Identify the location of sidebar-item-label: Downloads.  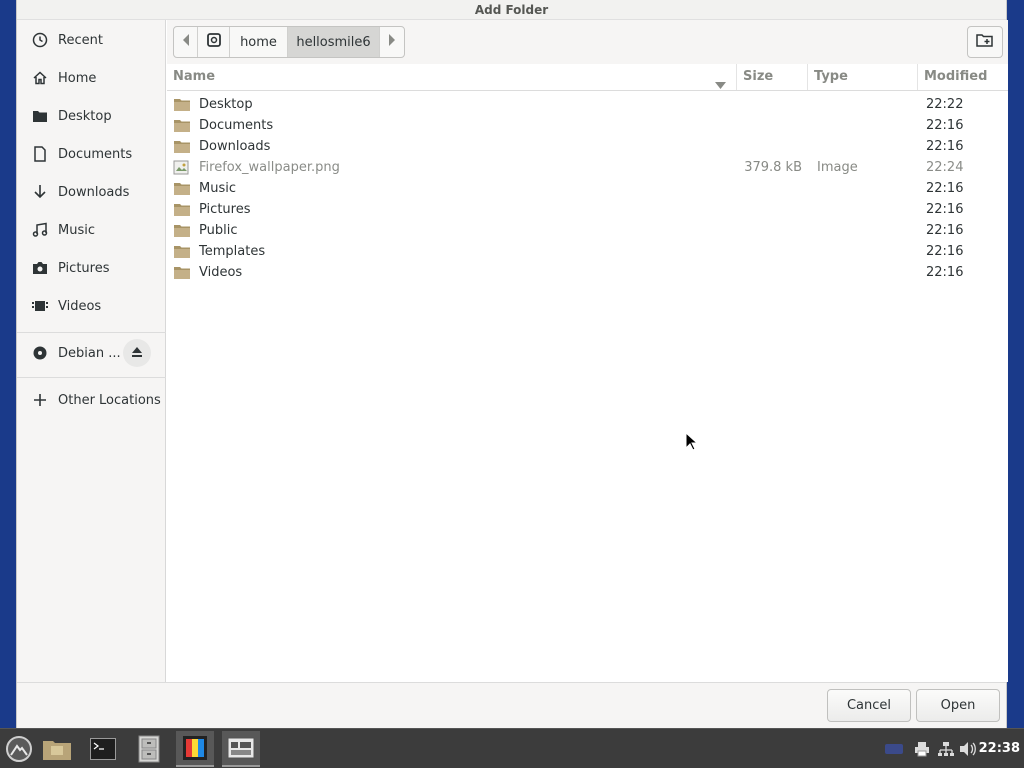
(94, 192).